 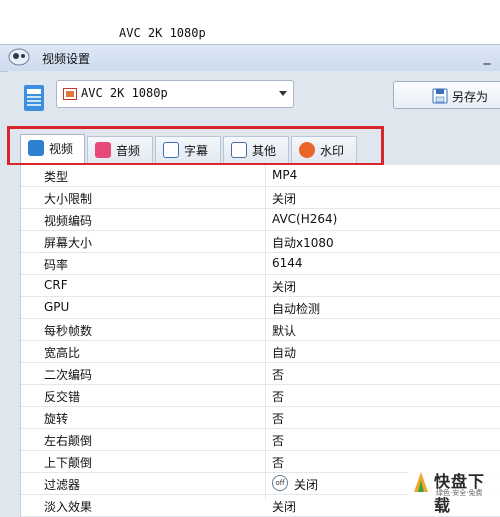 What do you see at coordinates (62, 485) in the screenshot?
I see `setting-name: 过滤器` at bounding box center [62, 485].